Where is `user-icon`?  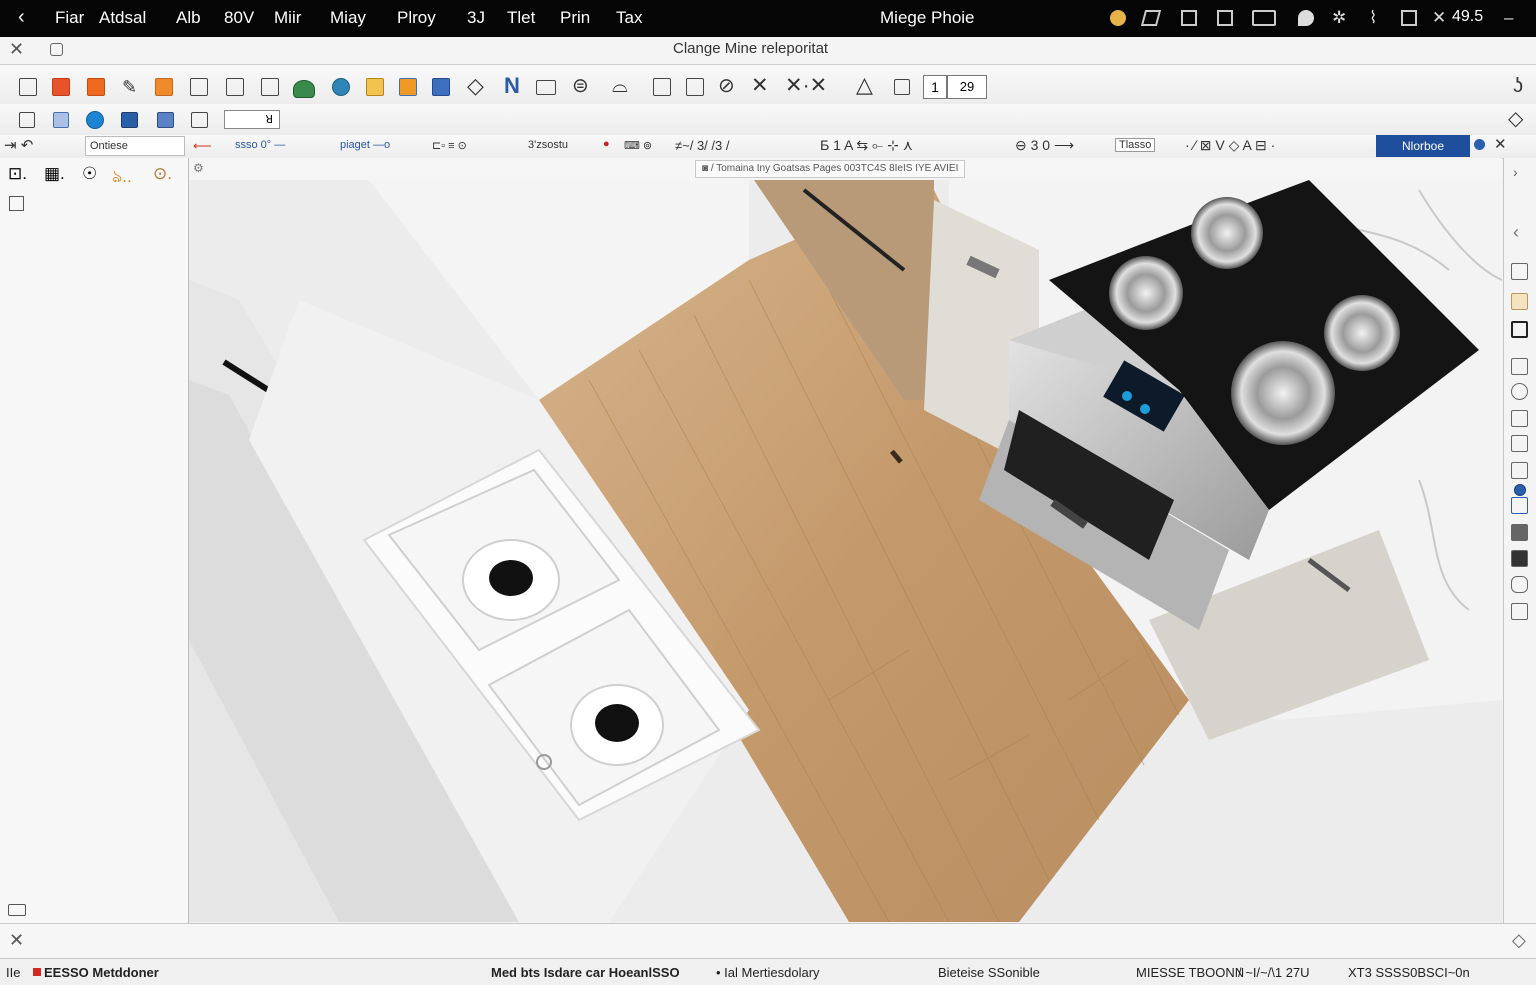 user-icon is located at coordinates (1520, 490).